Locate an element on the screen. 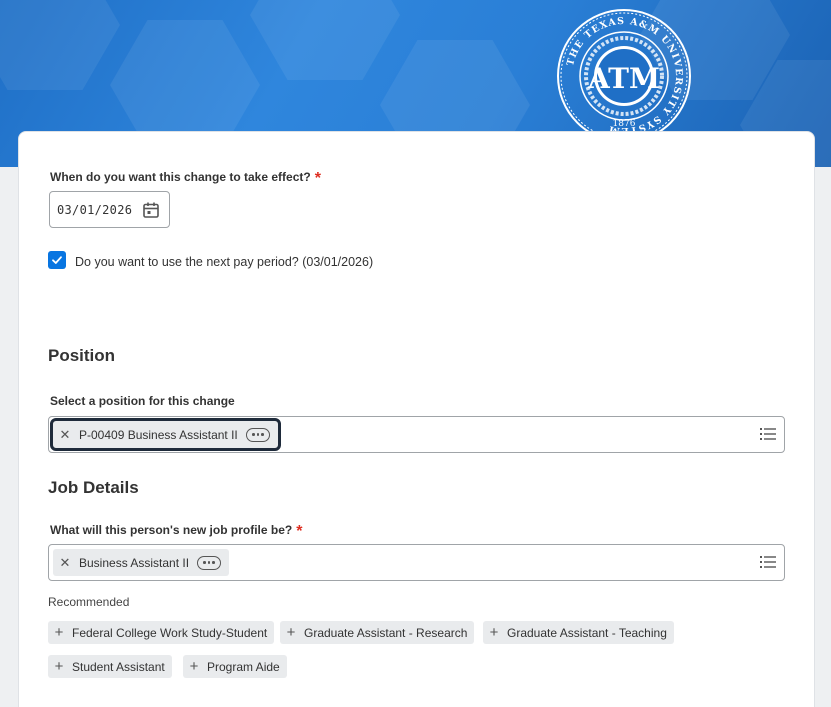  position-section-title: Position is located at coordinates (82, 355).